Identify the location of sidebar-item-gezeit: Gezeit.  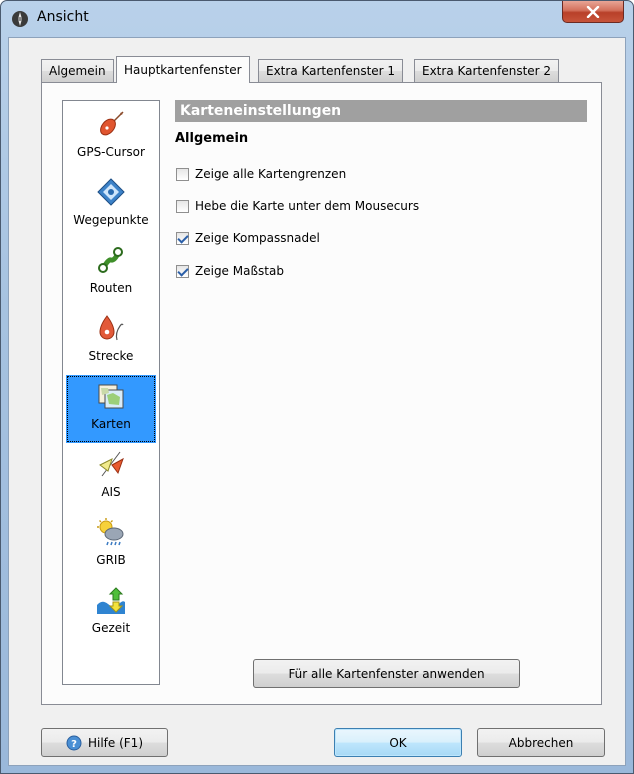
(111, 613).